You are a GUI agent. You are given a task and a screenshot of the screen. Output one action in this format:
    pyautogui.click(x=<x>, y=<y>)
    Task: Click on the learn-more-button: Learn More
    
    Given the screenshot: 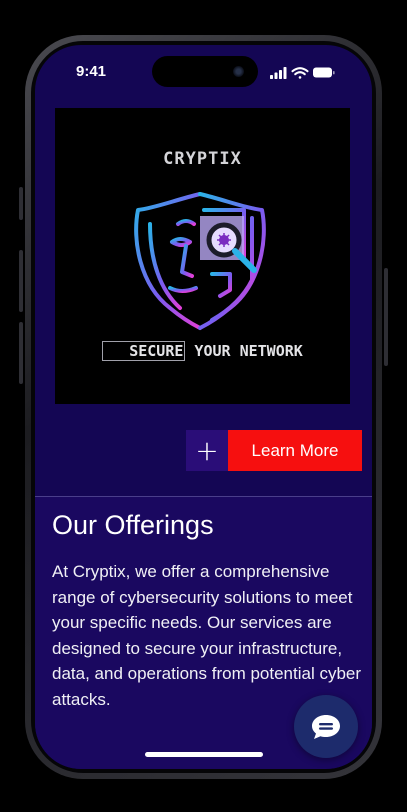 What is the action you would take?
    pyautogui.click(x=295, y=450)
    